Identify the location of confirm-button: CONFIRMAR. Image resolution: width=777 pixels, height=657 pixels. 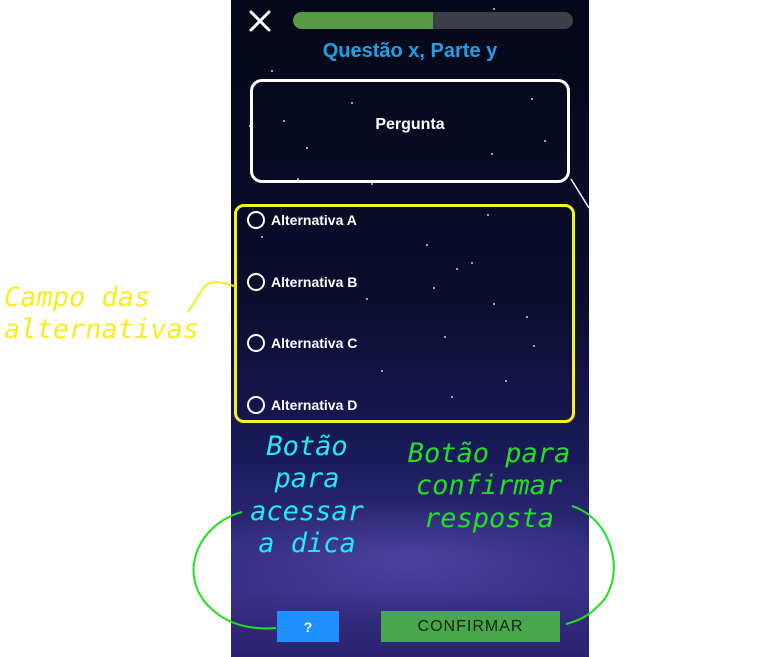
(470, 626).